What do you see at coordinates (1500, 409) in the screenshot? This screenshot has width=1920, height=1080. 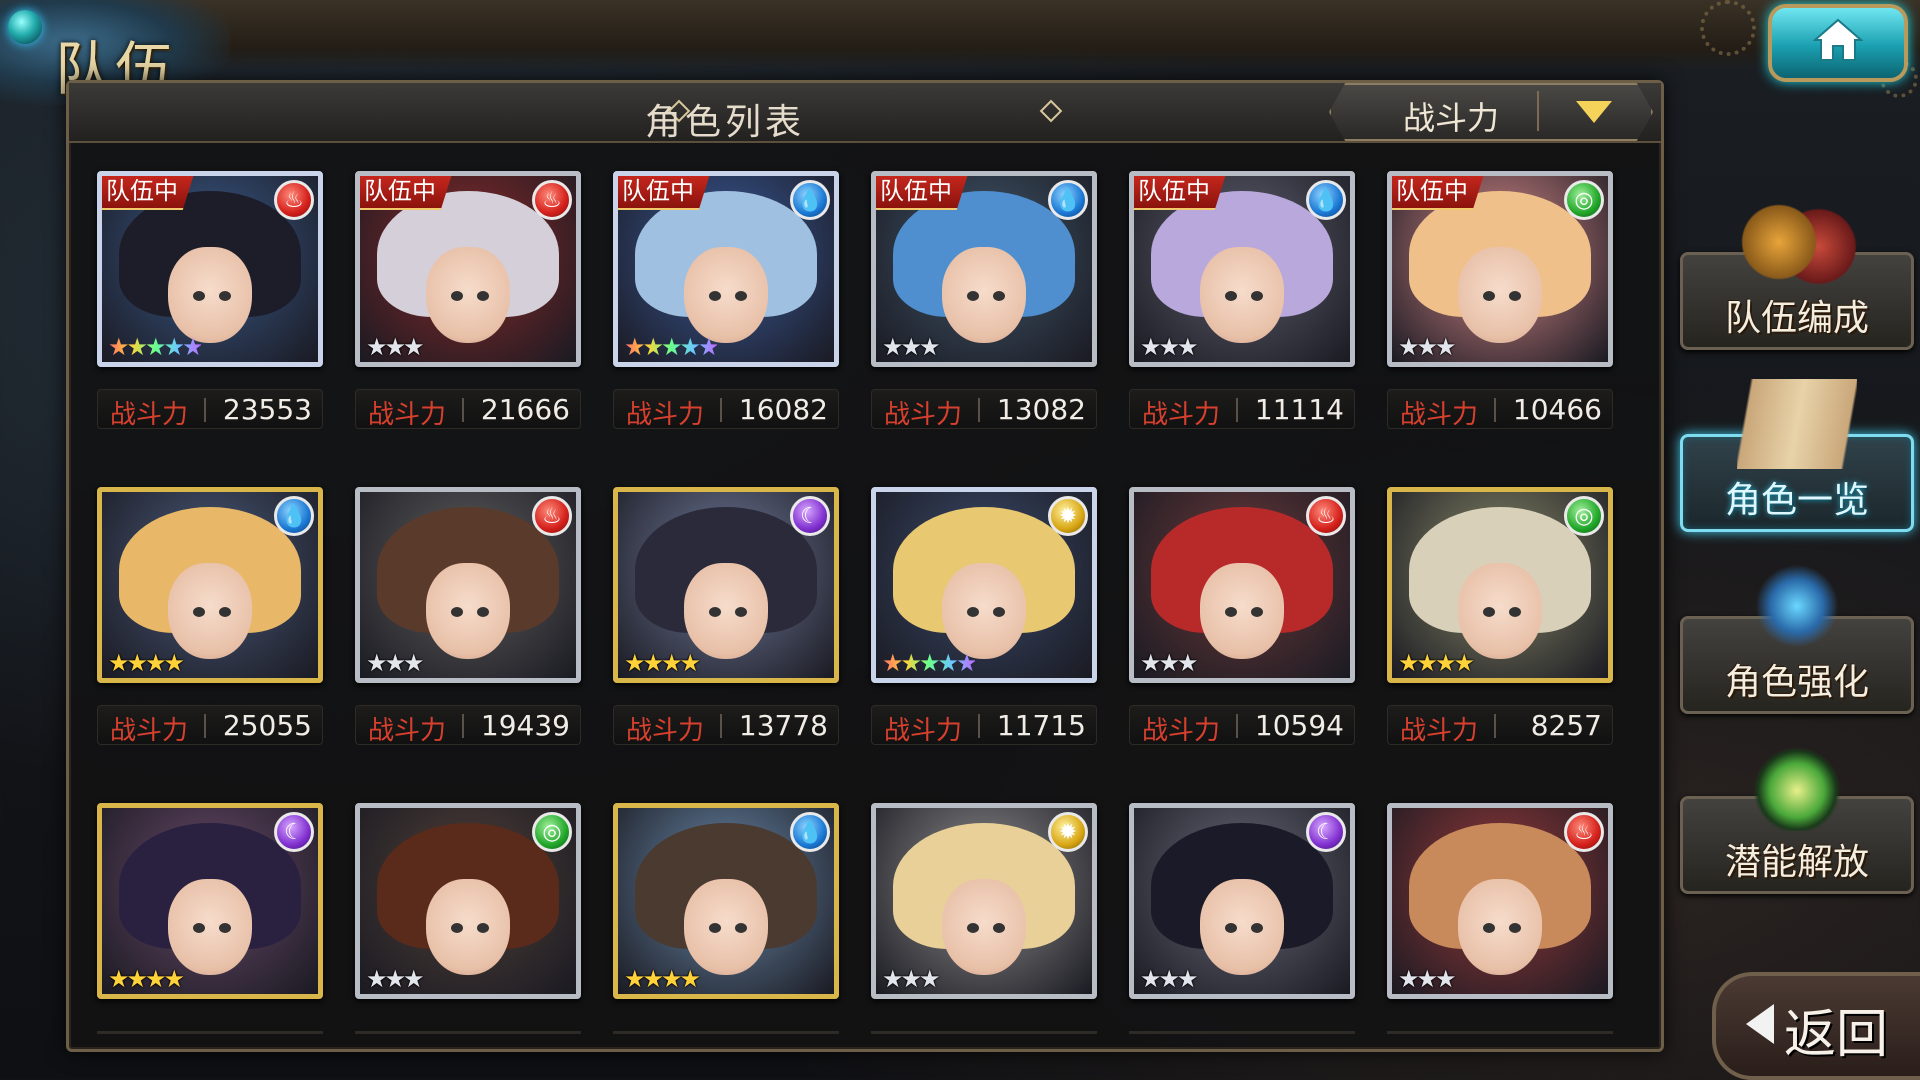 I see `power-bar: 战斗力 10466` at bounding box center [1500, 409].